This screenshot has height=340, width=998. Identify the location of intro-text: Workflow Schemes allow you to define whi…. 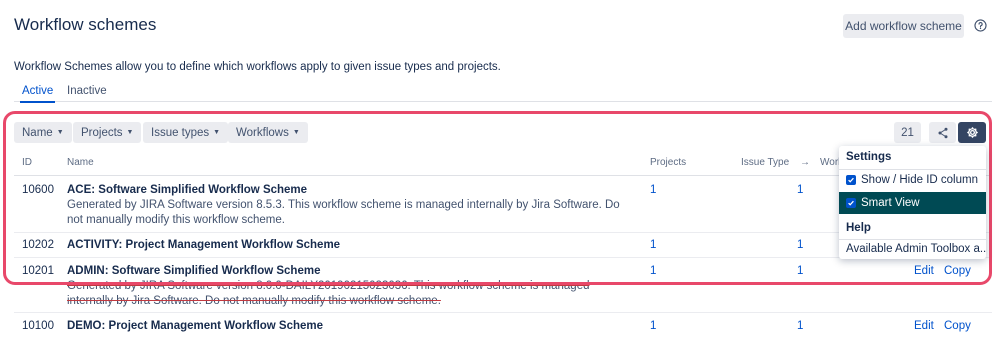
(257, 67).